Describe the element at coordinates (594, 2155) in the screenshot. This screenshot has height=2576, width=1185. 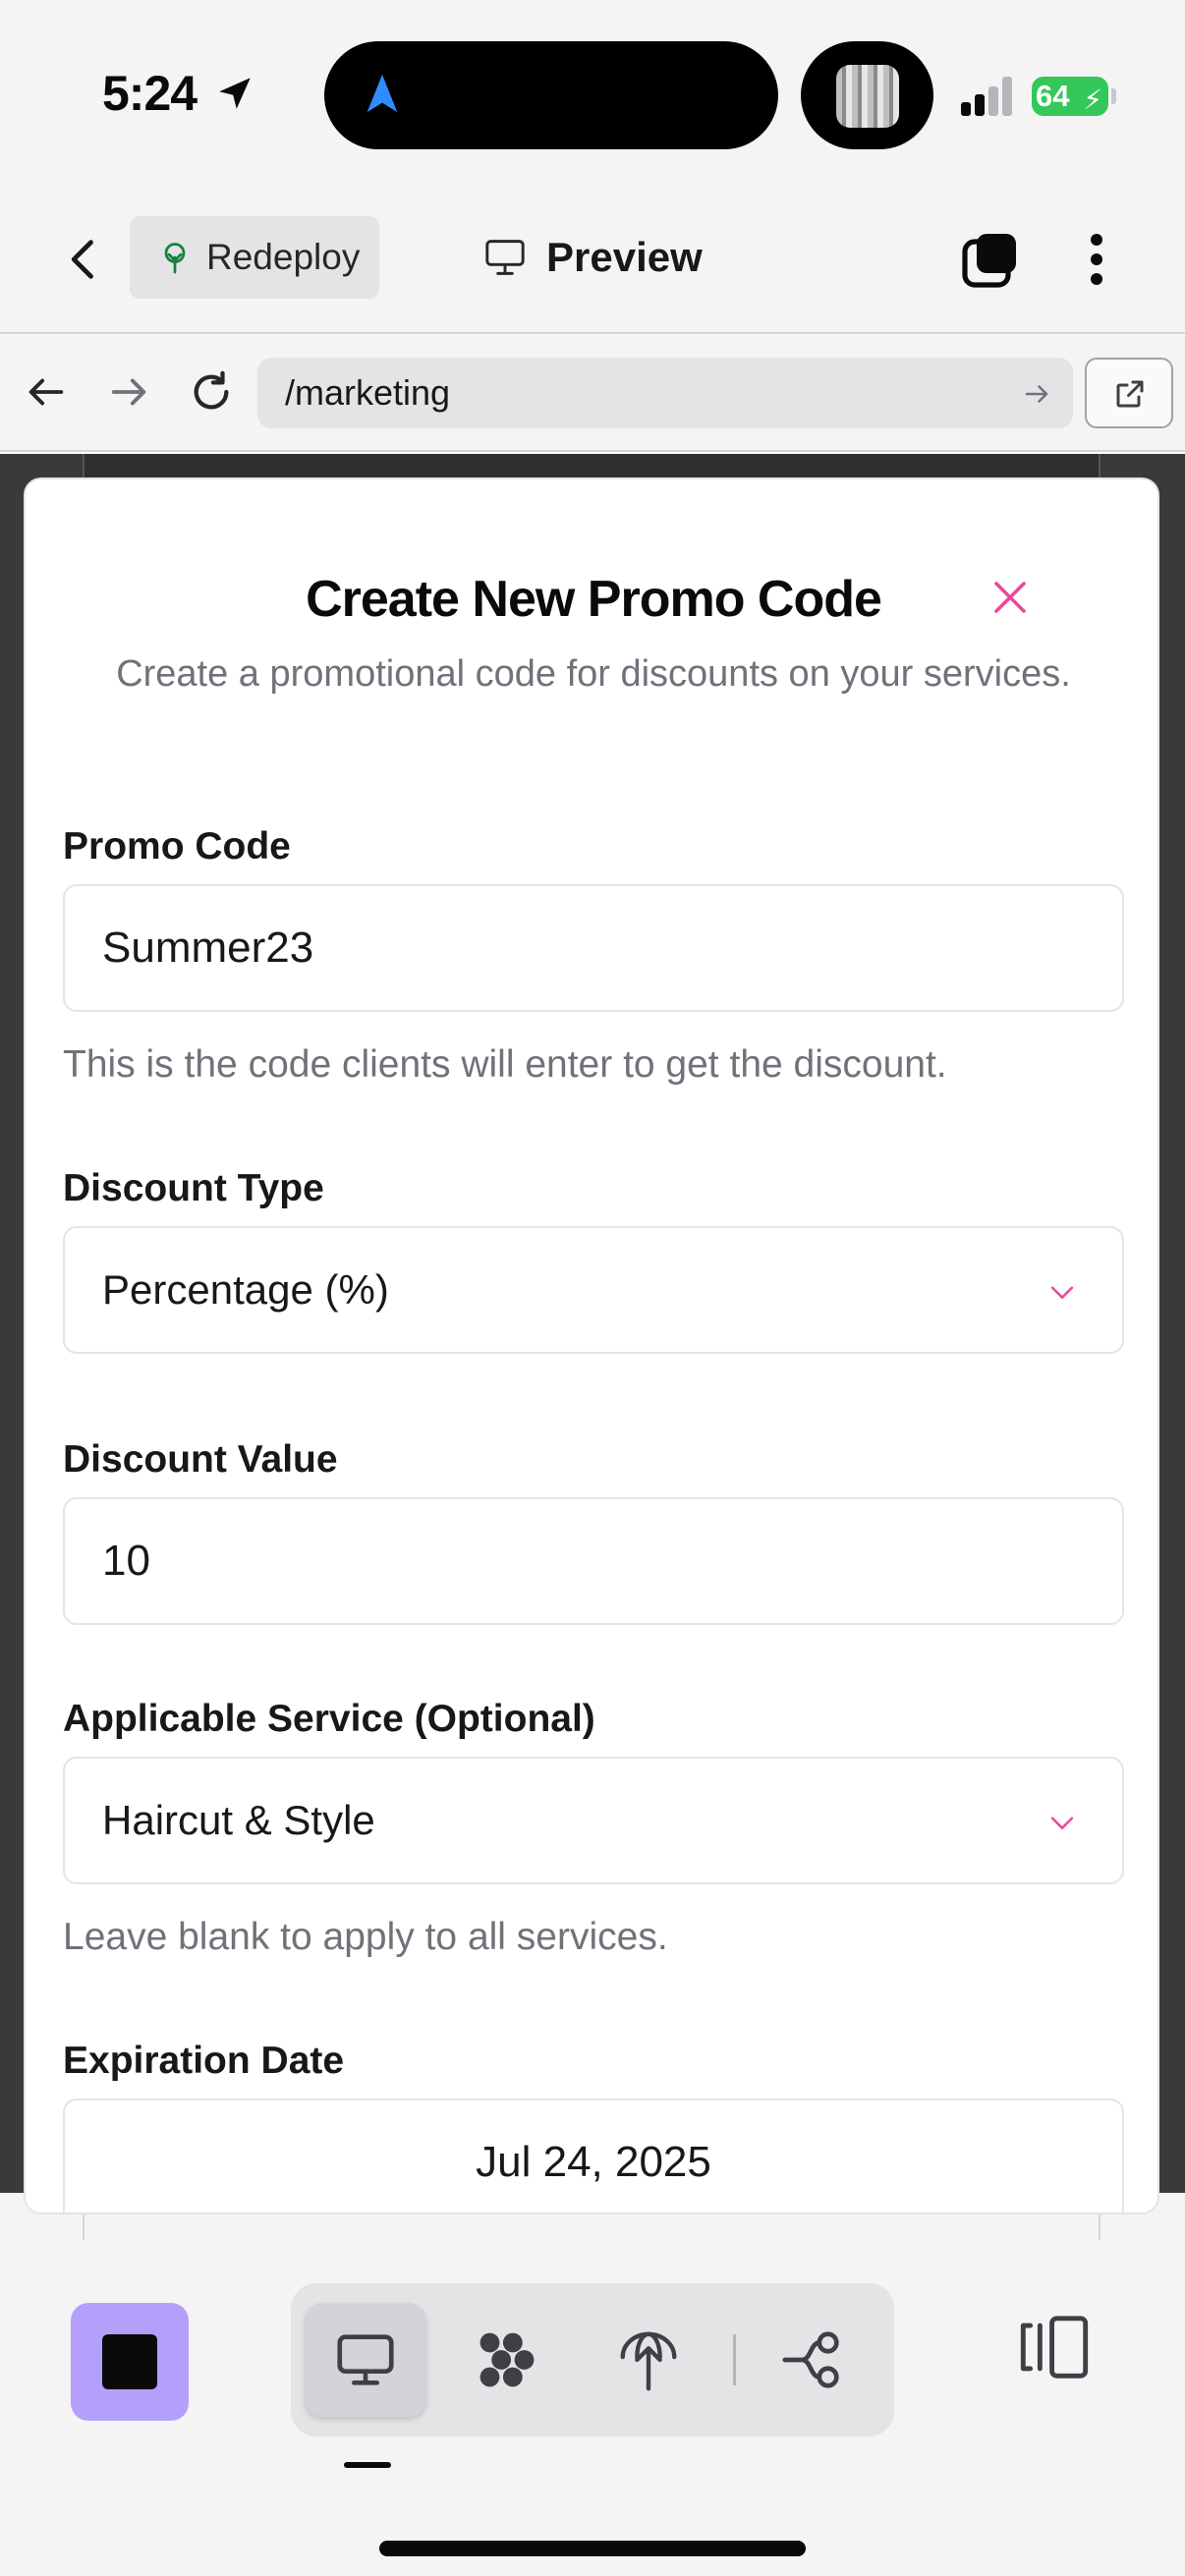
I see `expiration-date-button: Jul 24, 2025` at that location.